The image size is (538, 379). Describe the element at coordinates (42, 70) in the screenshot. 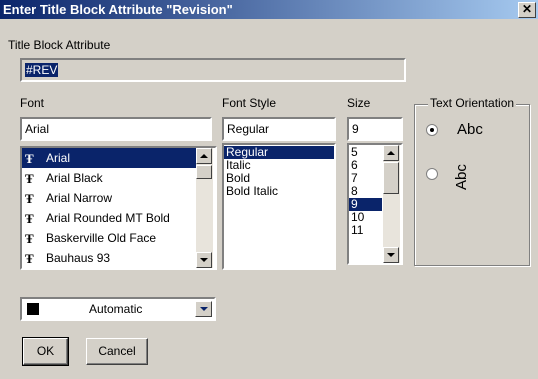

I see `attribute-value: #REV` at that location.